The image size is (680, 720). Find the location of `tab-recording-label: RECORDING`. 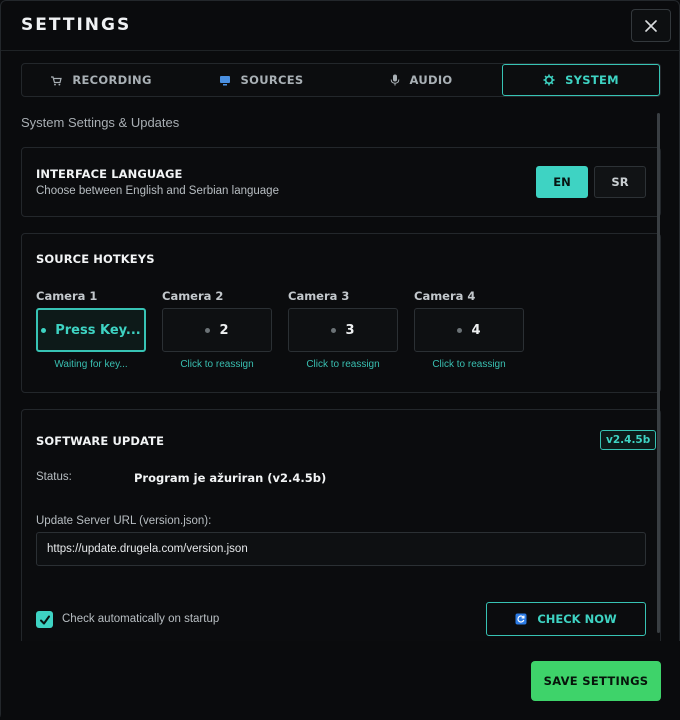

tab-recording-label: RECORDING is located at coordinates (112, 80).